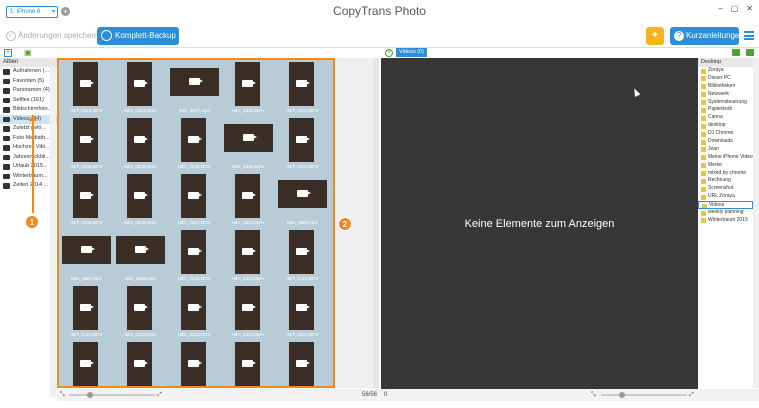 This screenshot has height=408, width=759. What do you see at coordinates (86, 334) in the screenshot?
I see `thumbnail-filename: IMG_0110.MOV` at bounding box center [86, 334].